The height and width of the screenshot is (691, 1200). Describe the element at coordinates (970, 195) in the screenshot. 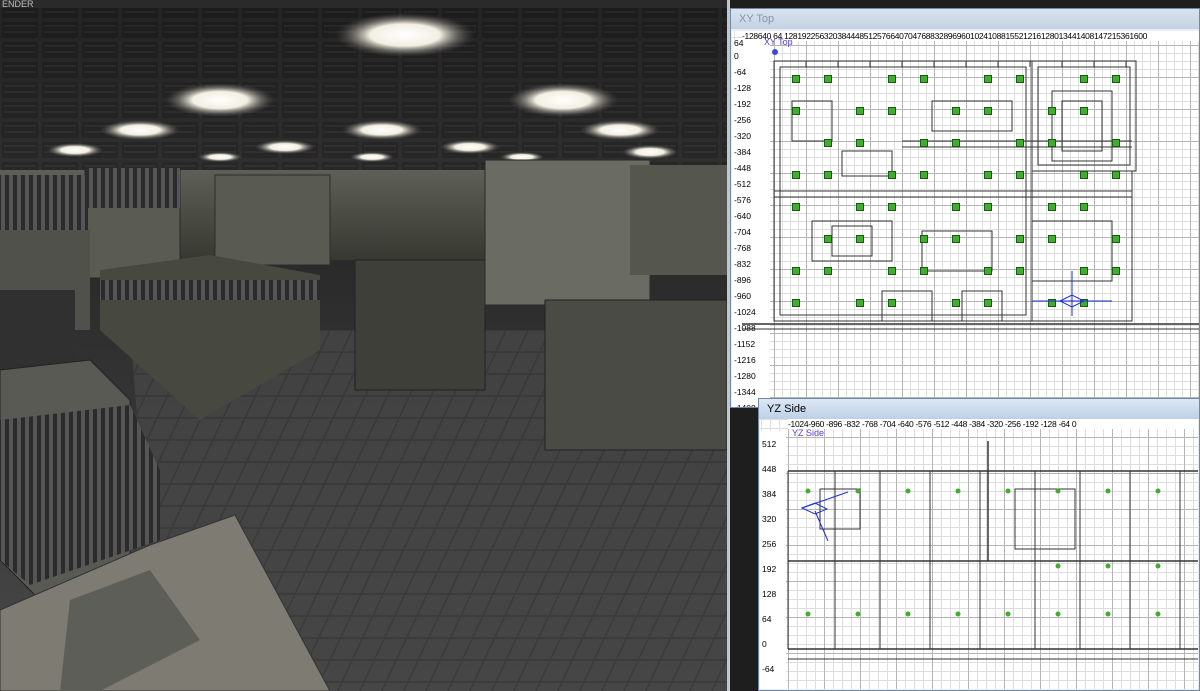

I see `xy-top-brushes` at that location.